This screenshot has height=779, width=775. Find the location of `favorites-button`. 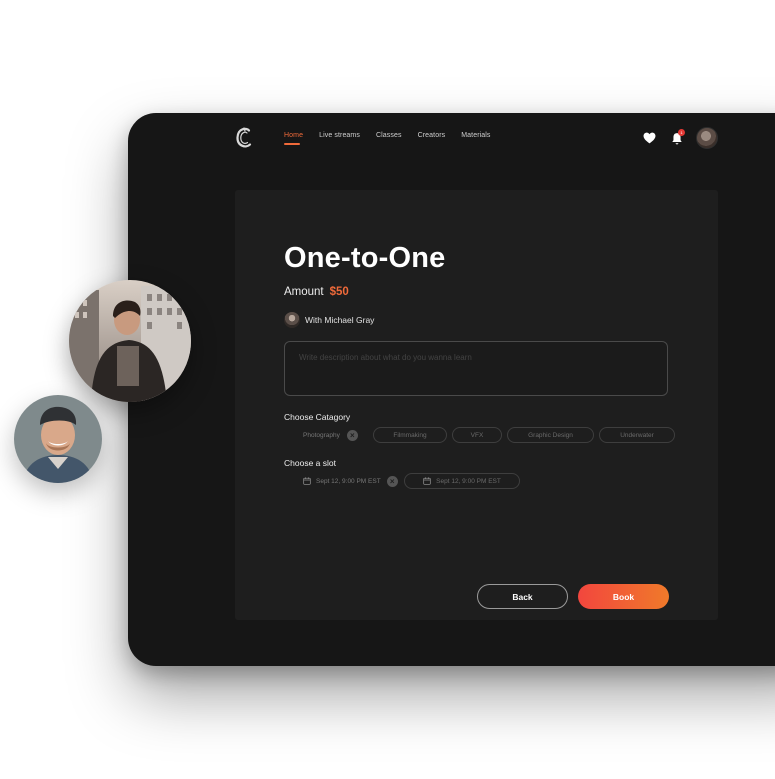

favorites-button is located at coordinates (649, 138).